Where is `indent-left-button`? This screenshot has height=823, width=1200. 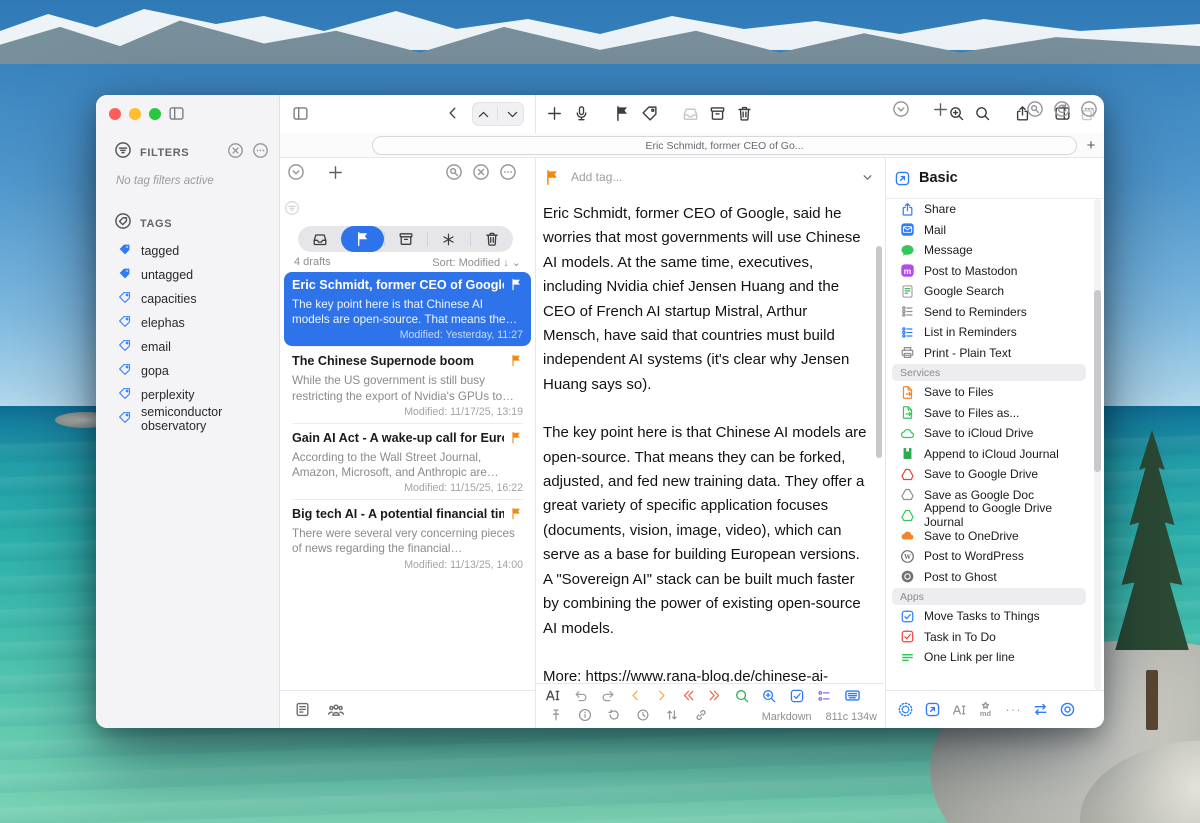 indent-left-button is located at coordinates (635, 695).